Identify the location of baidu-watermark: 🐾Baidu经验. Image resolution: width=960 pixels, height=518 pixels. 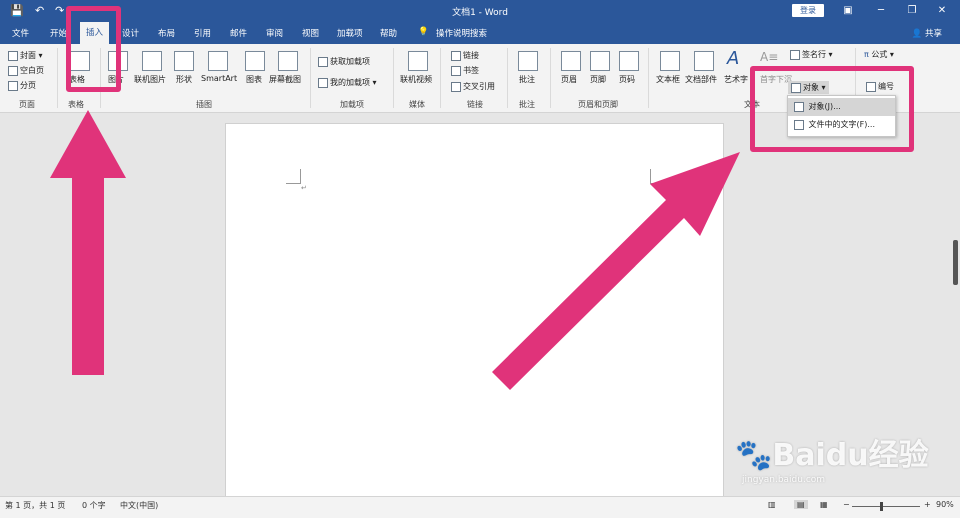
(832, 455).